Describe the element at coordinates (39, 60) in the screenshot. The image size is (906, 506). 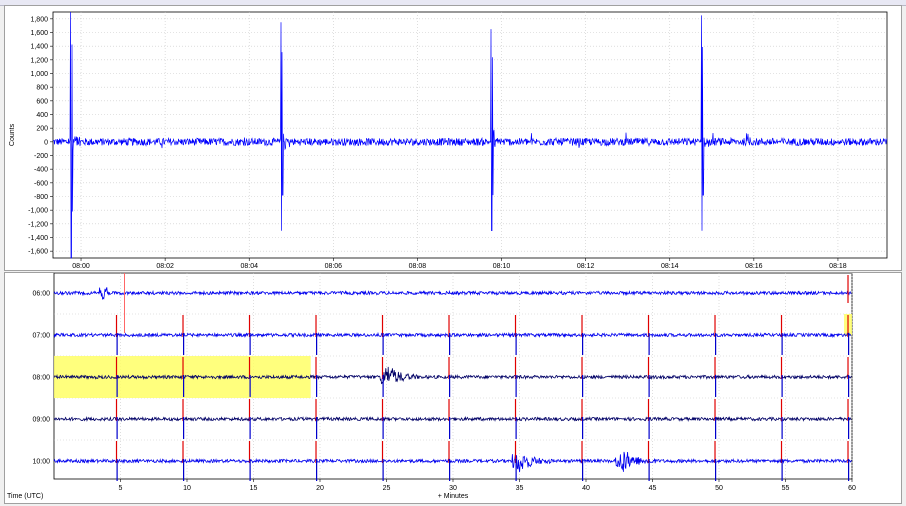
I see `y-tick-label: 1,200` at that location.